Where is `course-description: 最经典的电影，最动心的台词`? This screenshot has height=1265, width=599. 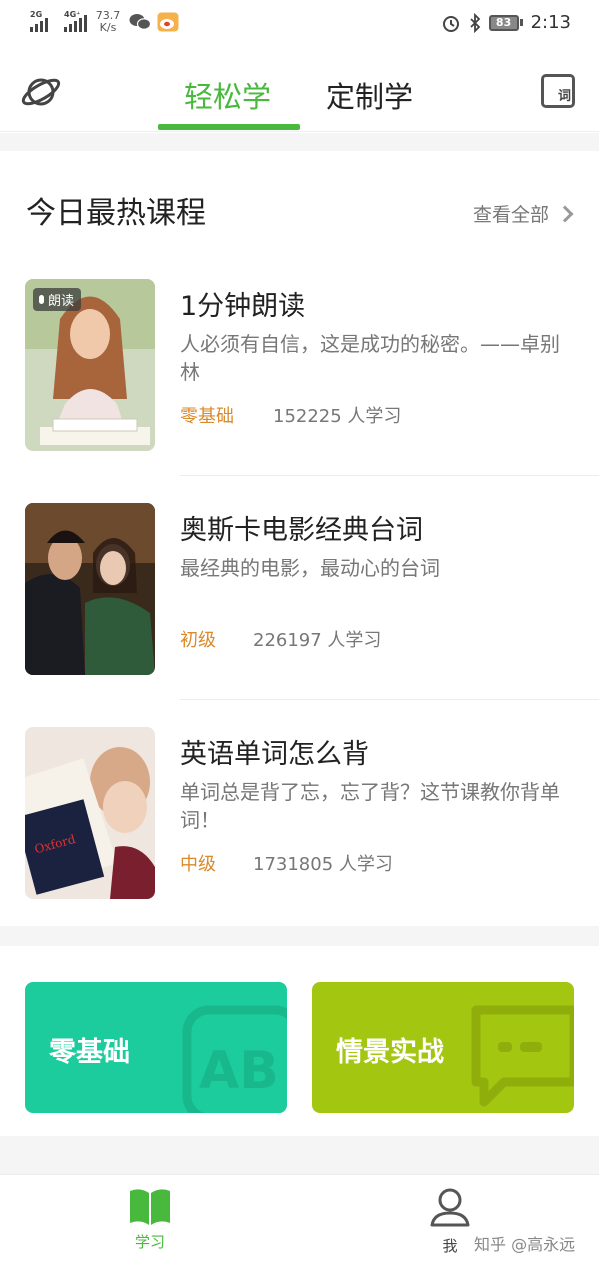
course-description: 最经典的电影，最动心的台词 is located at coordinates (310, 568).